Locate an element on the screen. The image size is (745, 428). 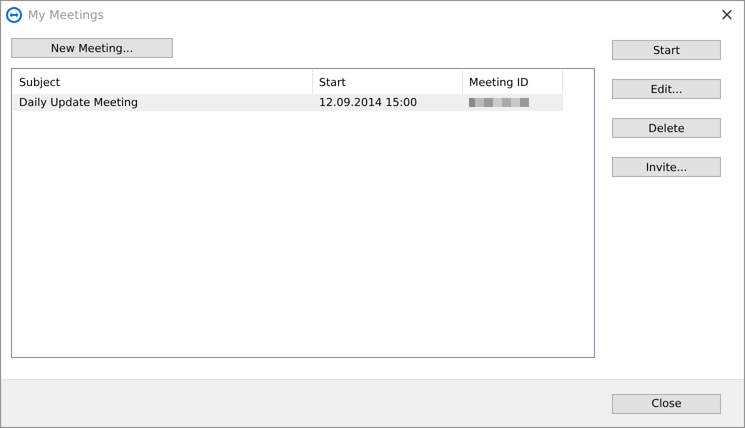
app-logo-icon is located at coordinates (14, 14).